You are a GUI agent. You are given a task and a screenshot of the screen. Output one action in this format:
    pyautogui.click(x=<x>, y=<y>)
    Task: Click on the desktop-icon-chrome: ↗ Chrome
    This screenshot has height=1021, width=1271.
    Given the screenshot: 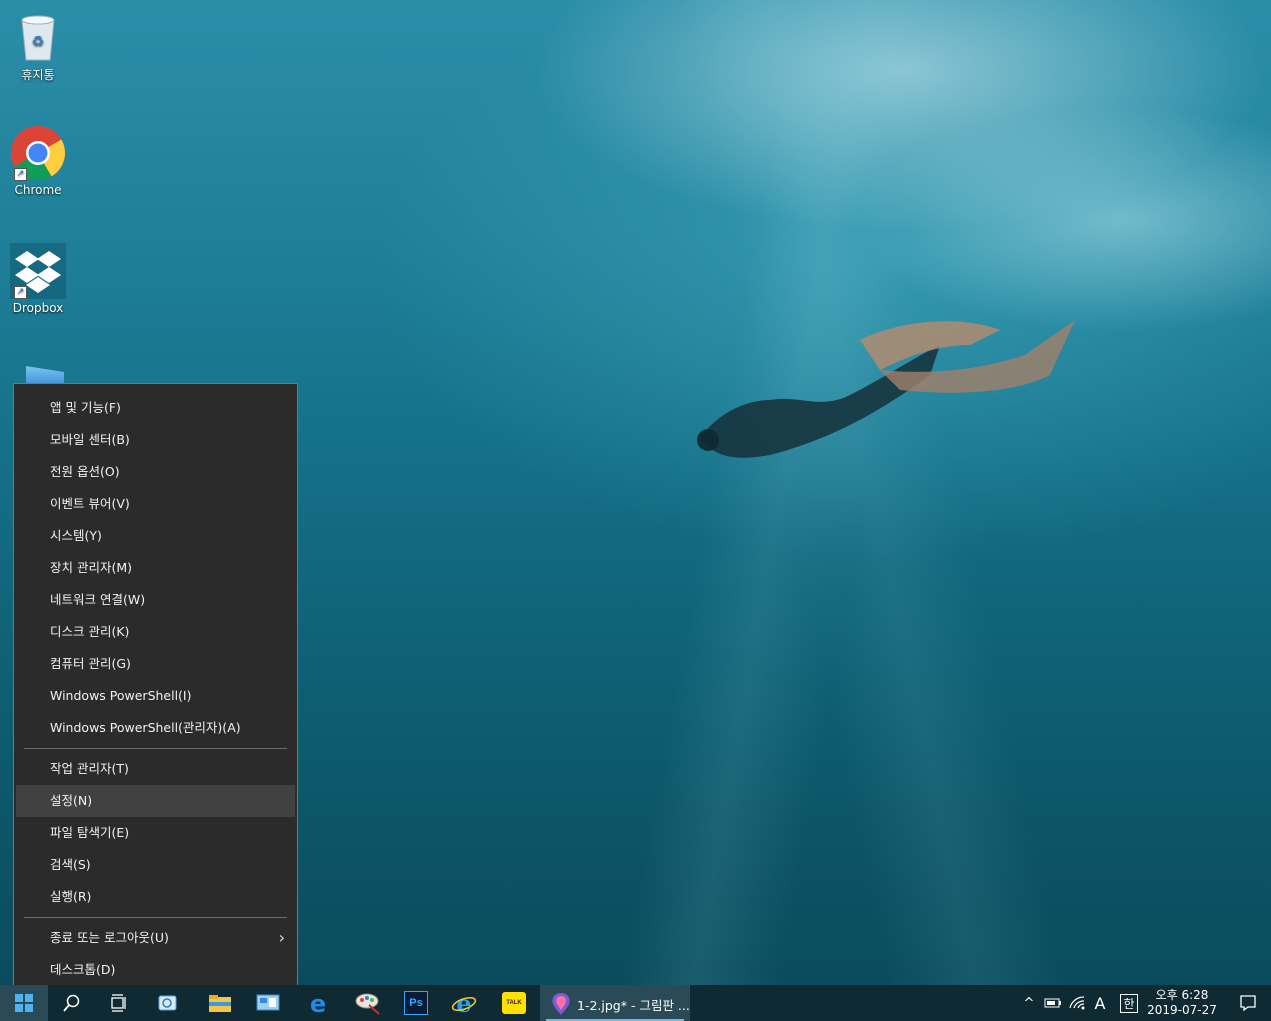 What is the action you would take?
    pyautogui.click(x=38, y=161)
    